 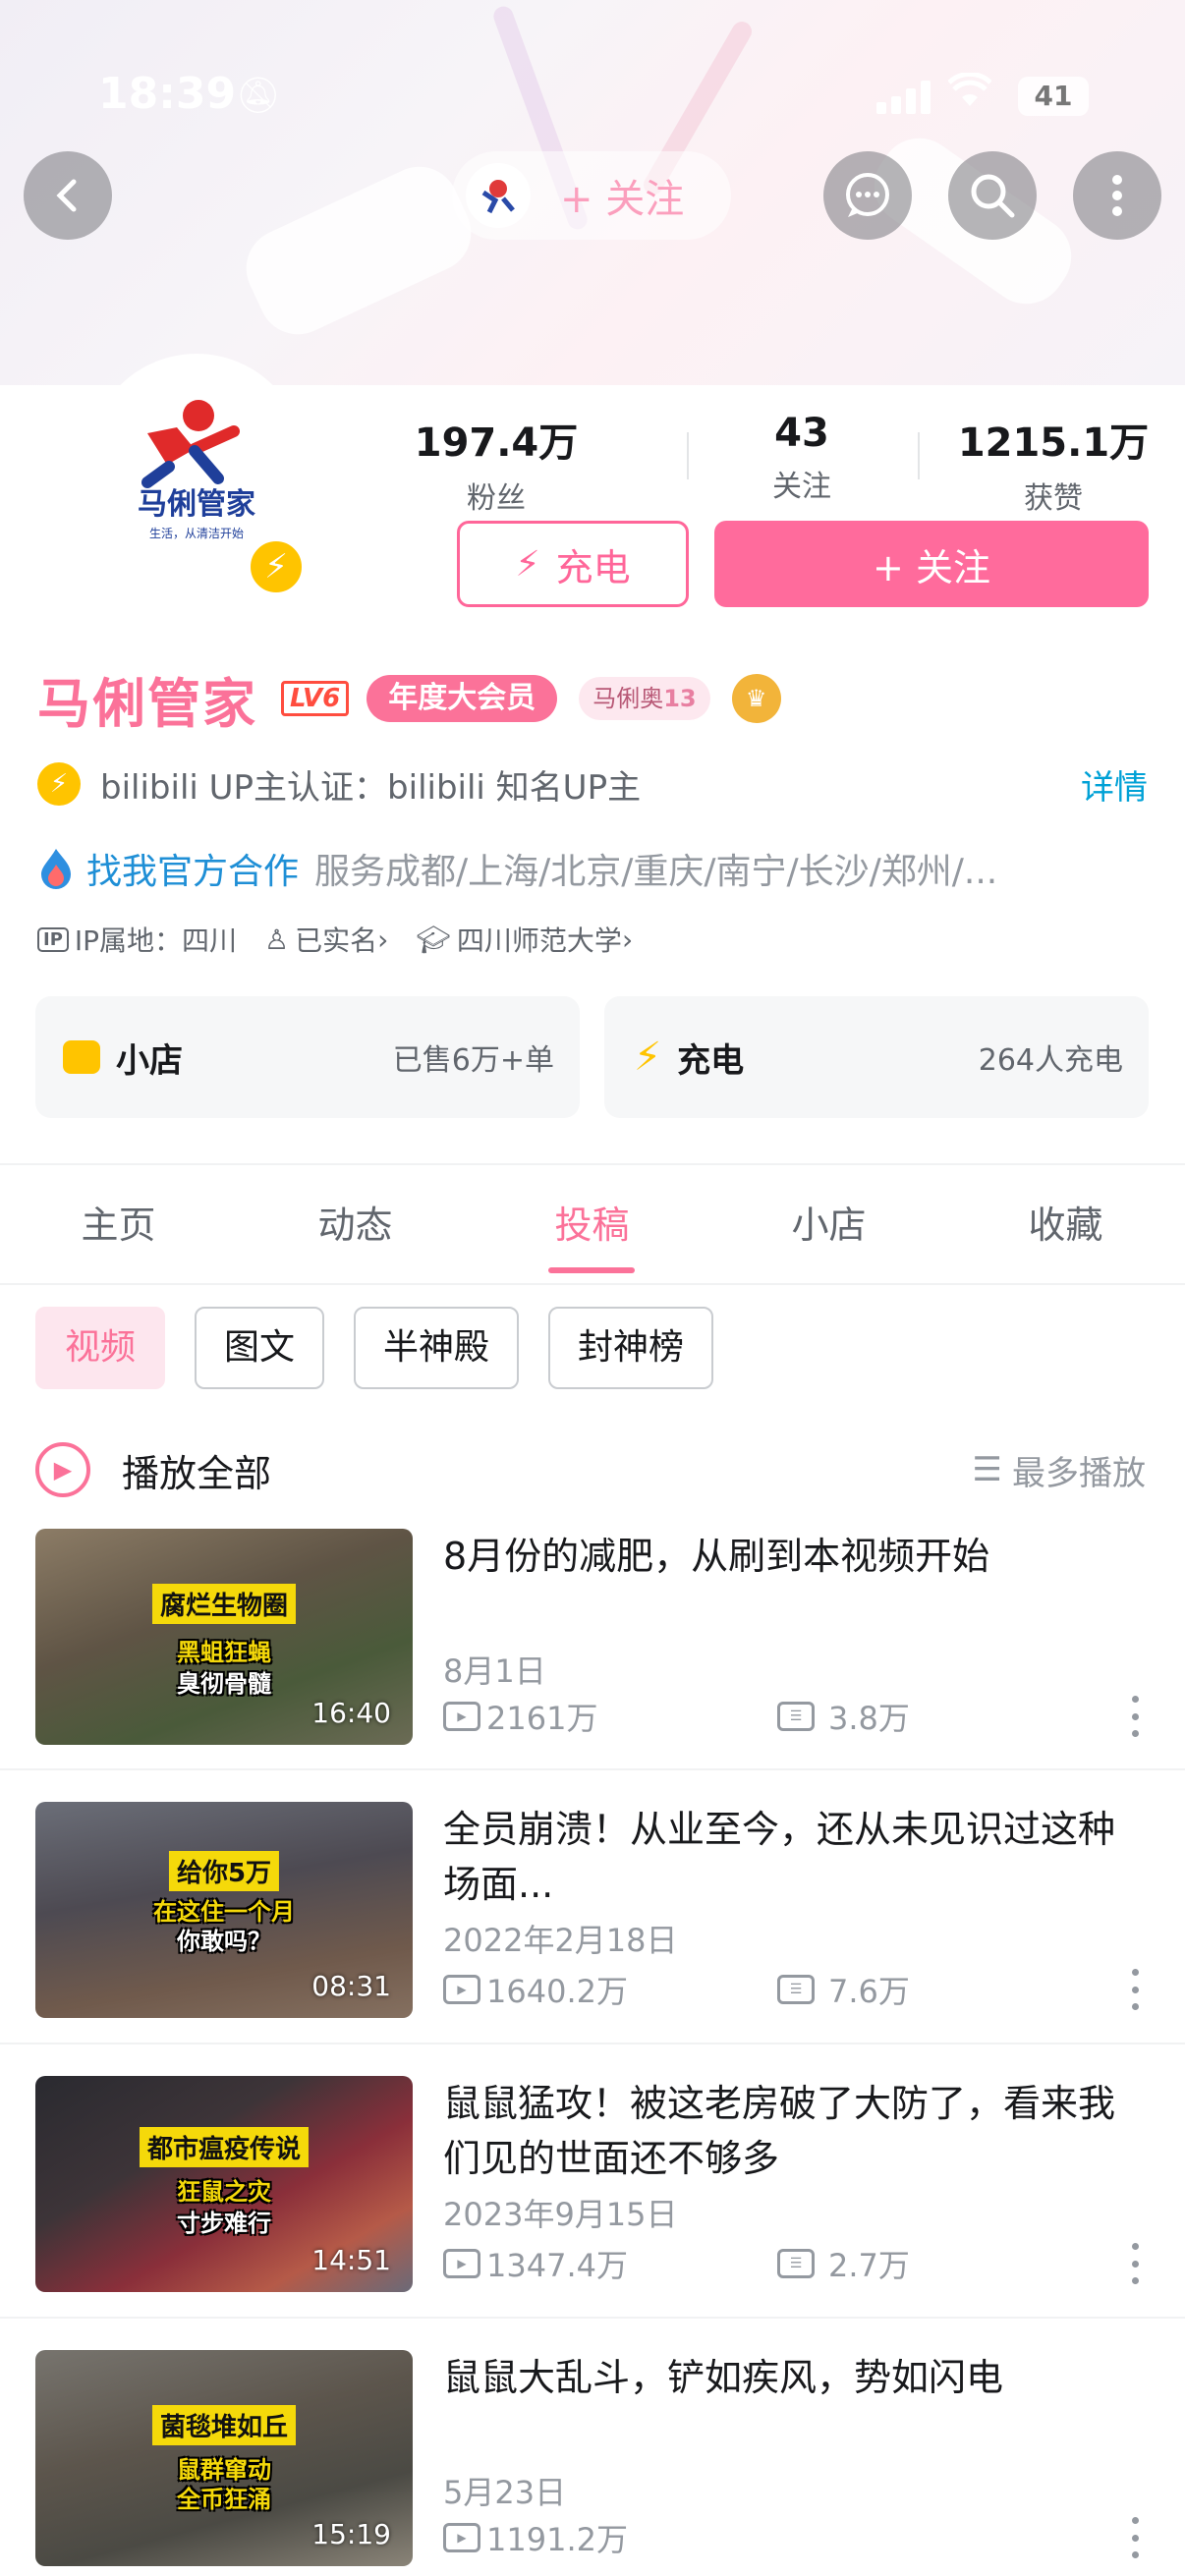 What do you see at coordinates (197, 470) in the screenshot?
I see `brand-logo: 马俐管家 生活，从清洁开始` at bounding box center [197, 470].